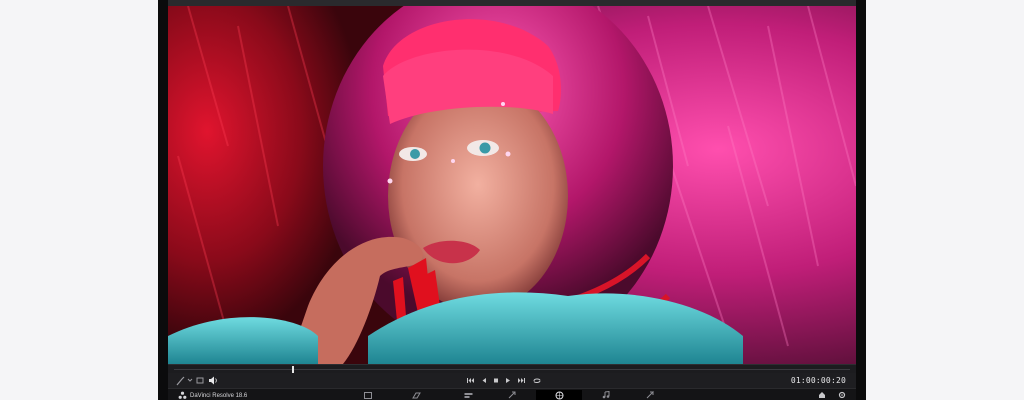 The width and height of the screenshot is (1024, 400). I want to click on fairlight-page-tab, so click(606, 395).